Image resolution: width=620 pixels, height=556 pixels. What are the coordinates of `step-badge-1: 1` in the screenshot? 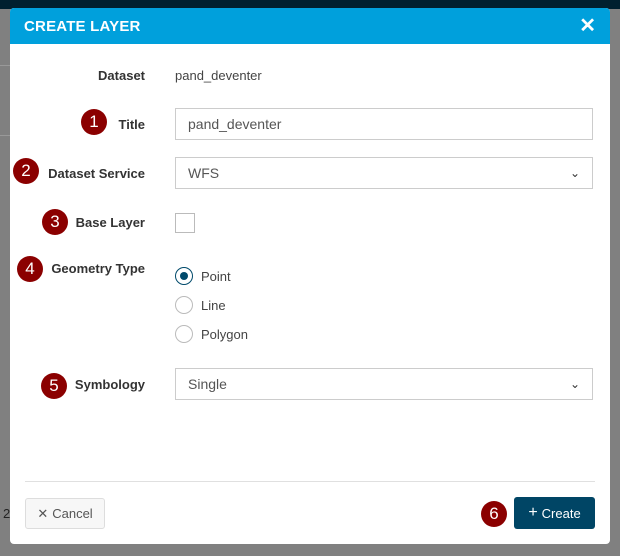 It's located at (94, 122).